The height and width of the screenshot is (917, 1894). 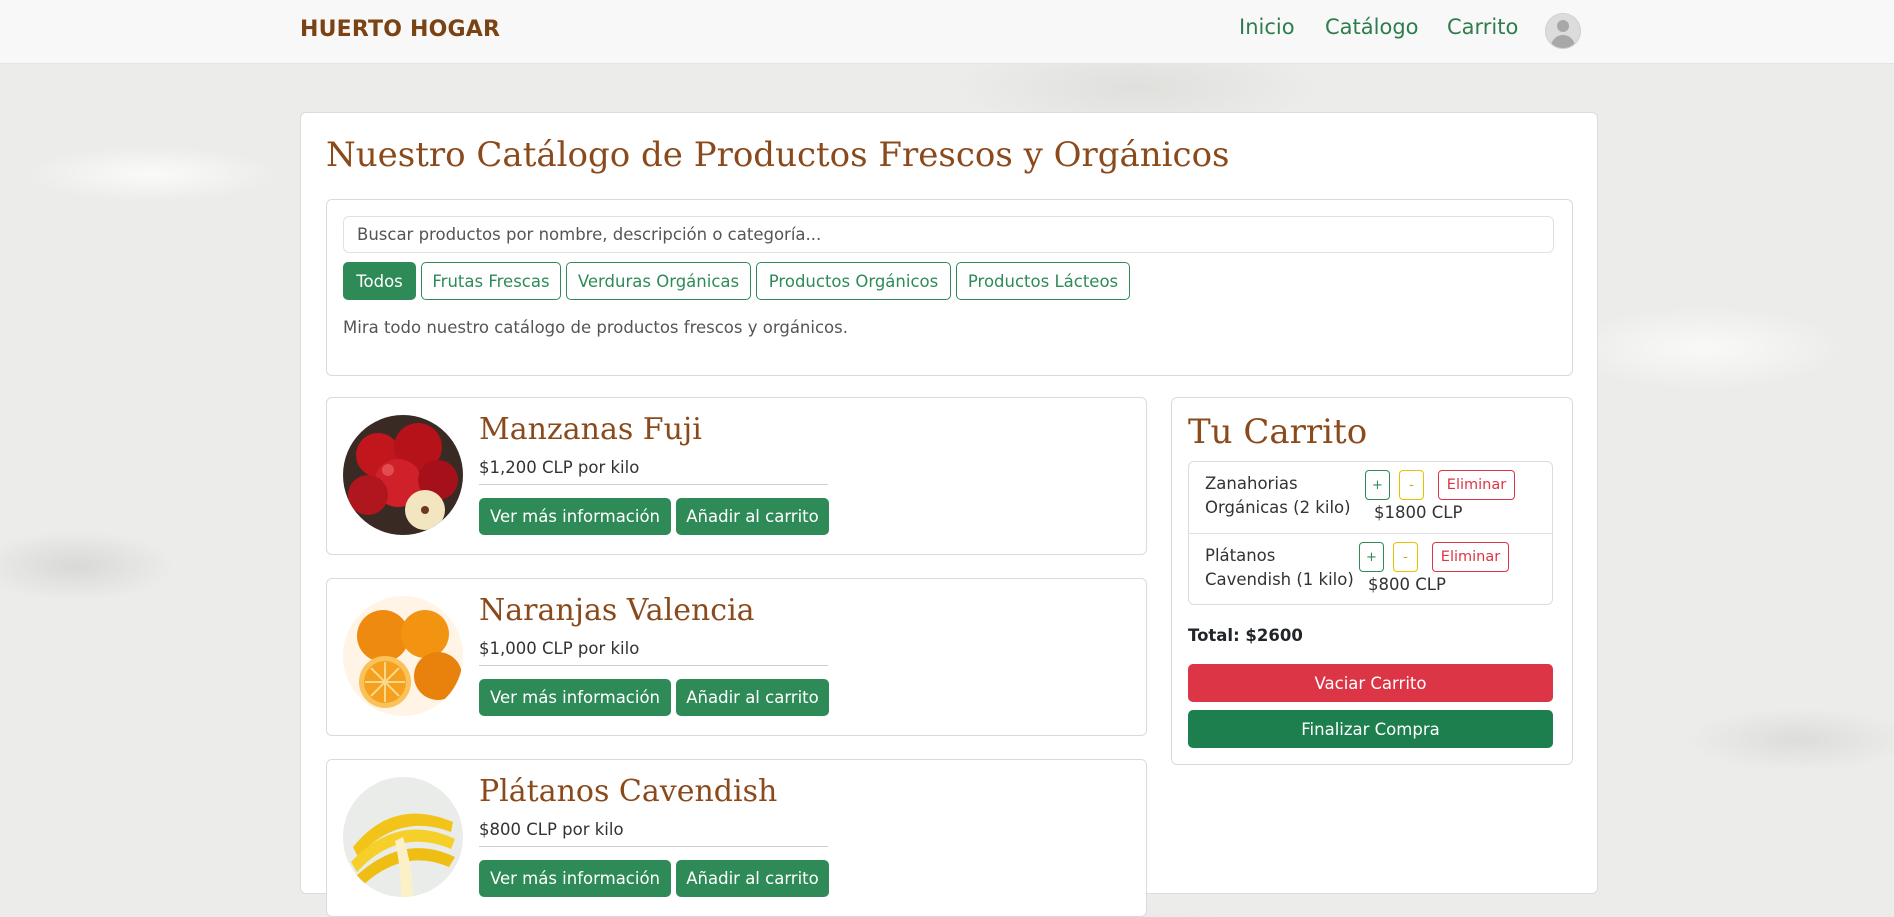 I want to click on nav-link-inicio: Inicio, so click(x=1267, y=27).